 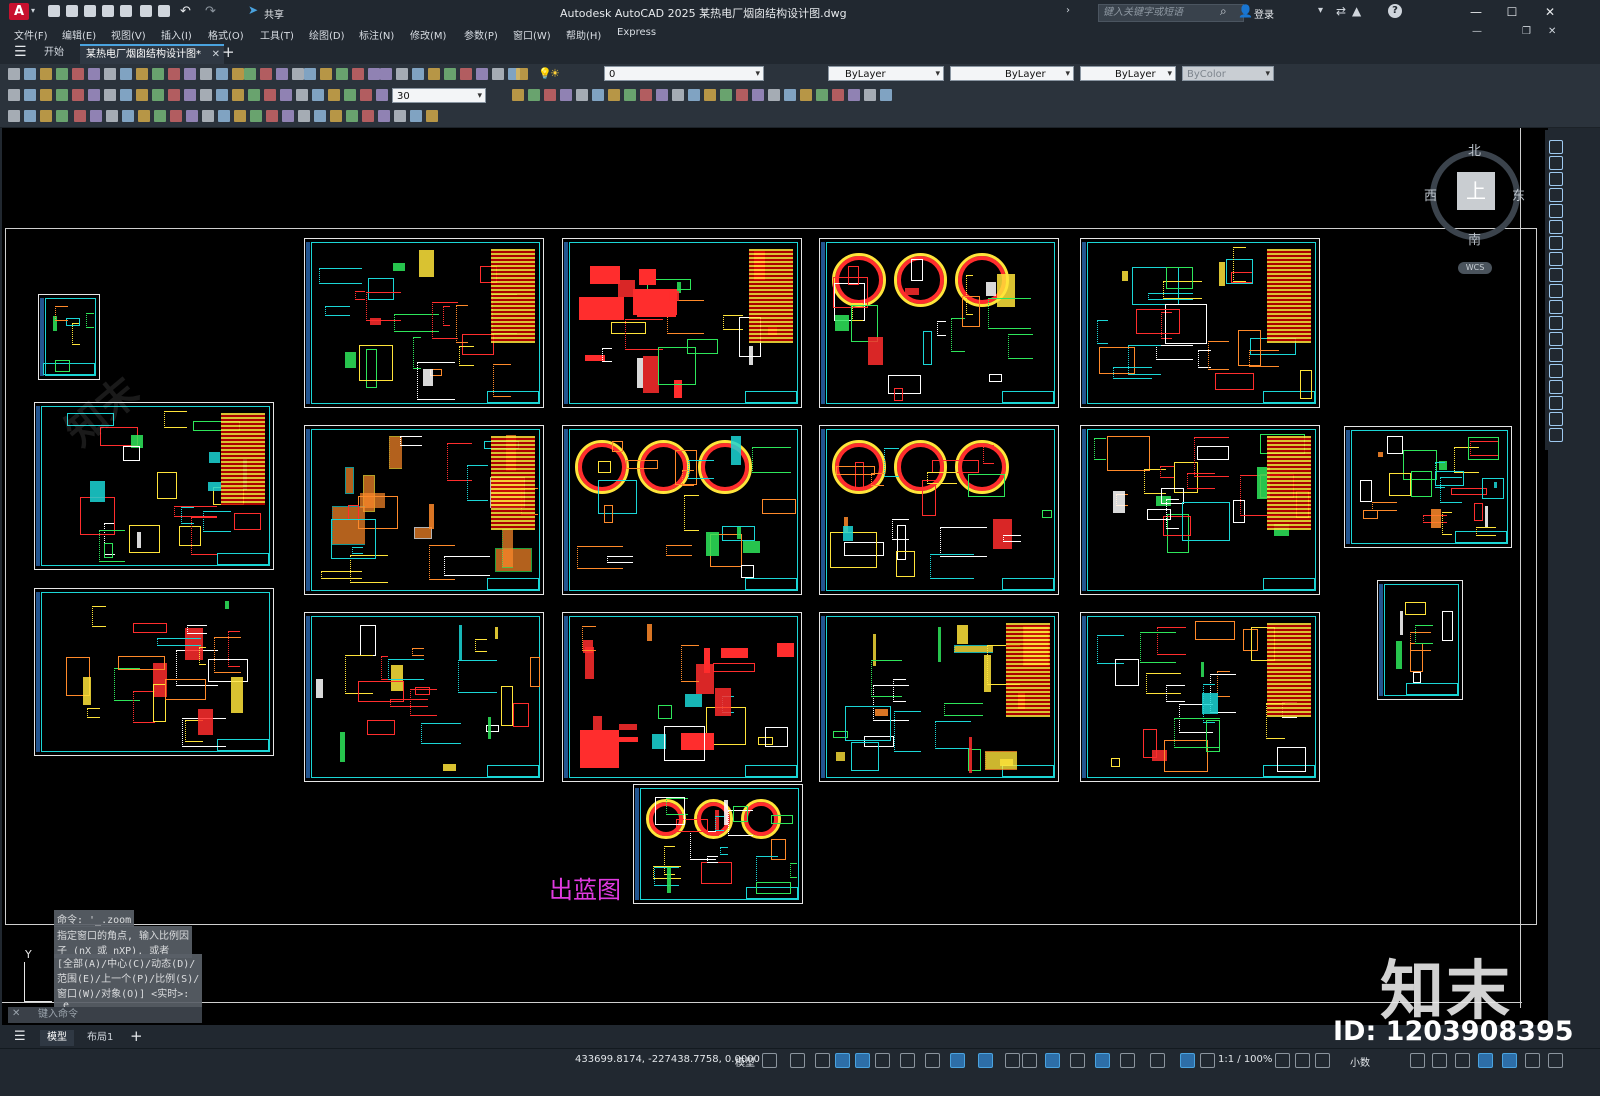 What do you see at coordinates (886, 74) in the screenshot?
I see `color-dropdown: ByLayer` at bounding box center [886, 74].